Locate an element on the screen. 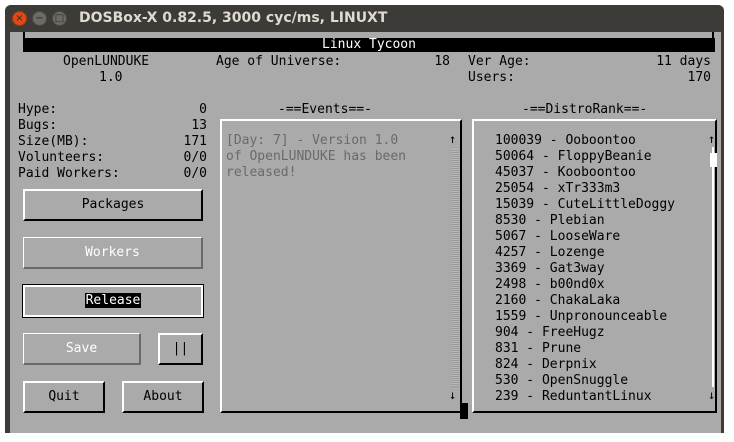 This screenshot has height=442, width=734. pause-button: || is located at coordinates (180, 349).